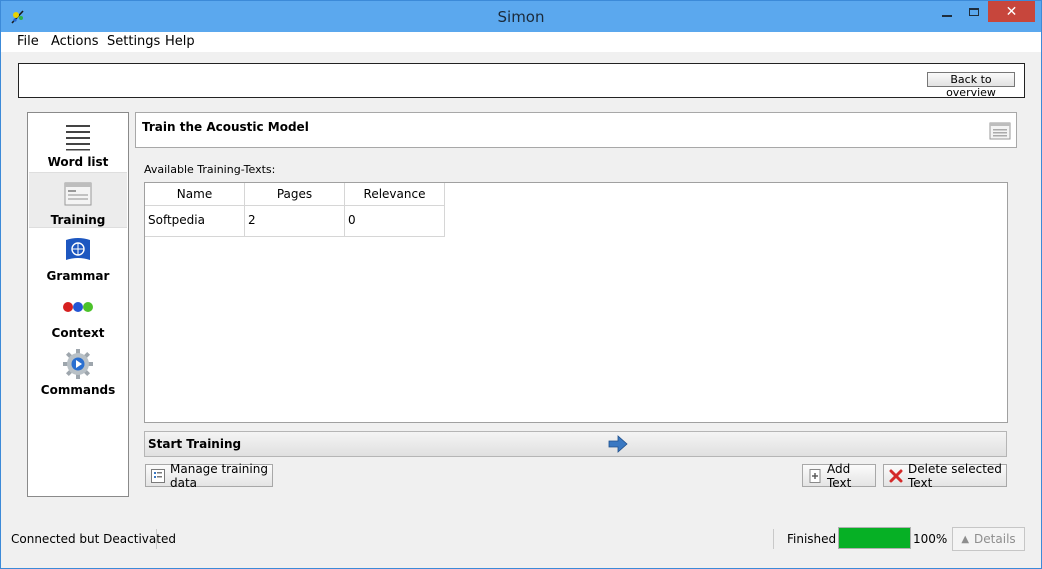 The image size is (1042, 569). Describe the element at coordinates (78, 162) in the screenshot. I see `sidebar-label-word-list: Word list` at that location.